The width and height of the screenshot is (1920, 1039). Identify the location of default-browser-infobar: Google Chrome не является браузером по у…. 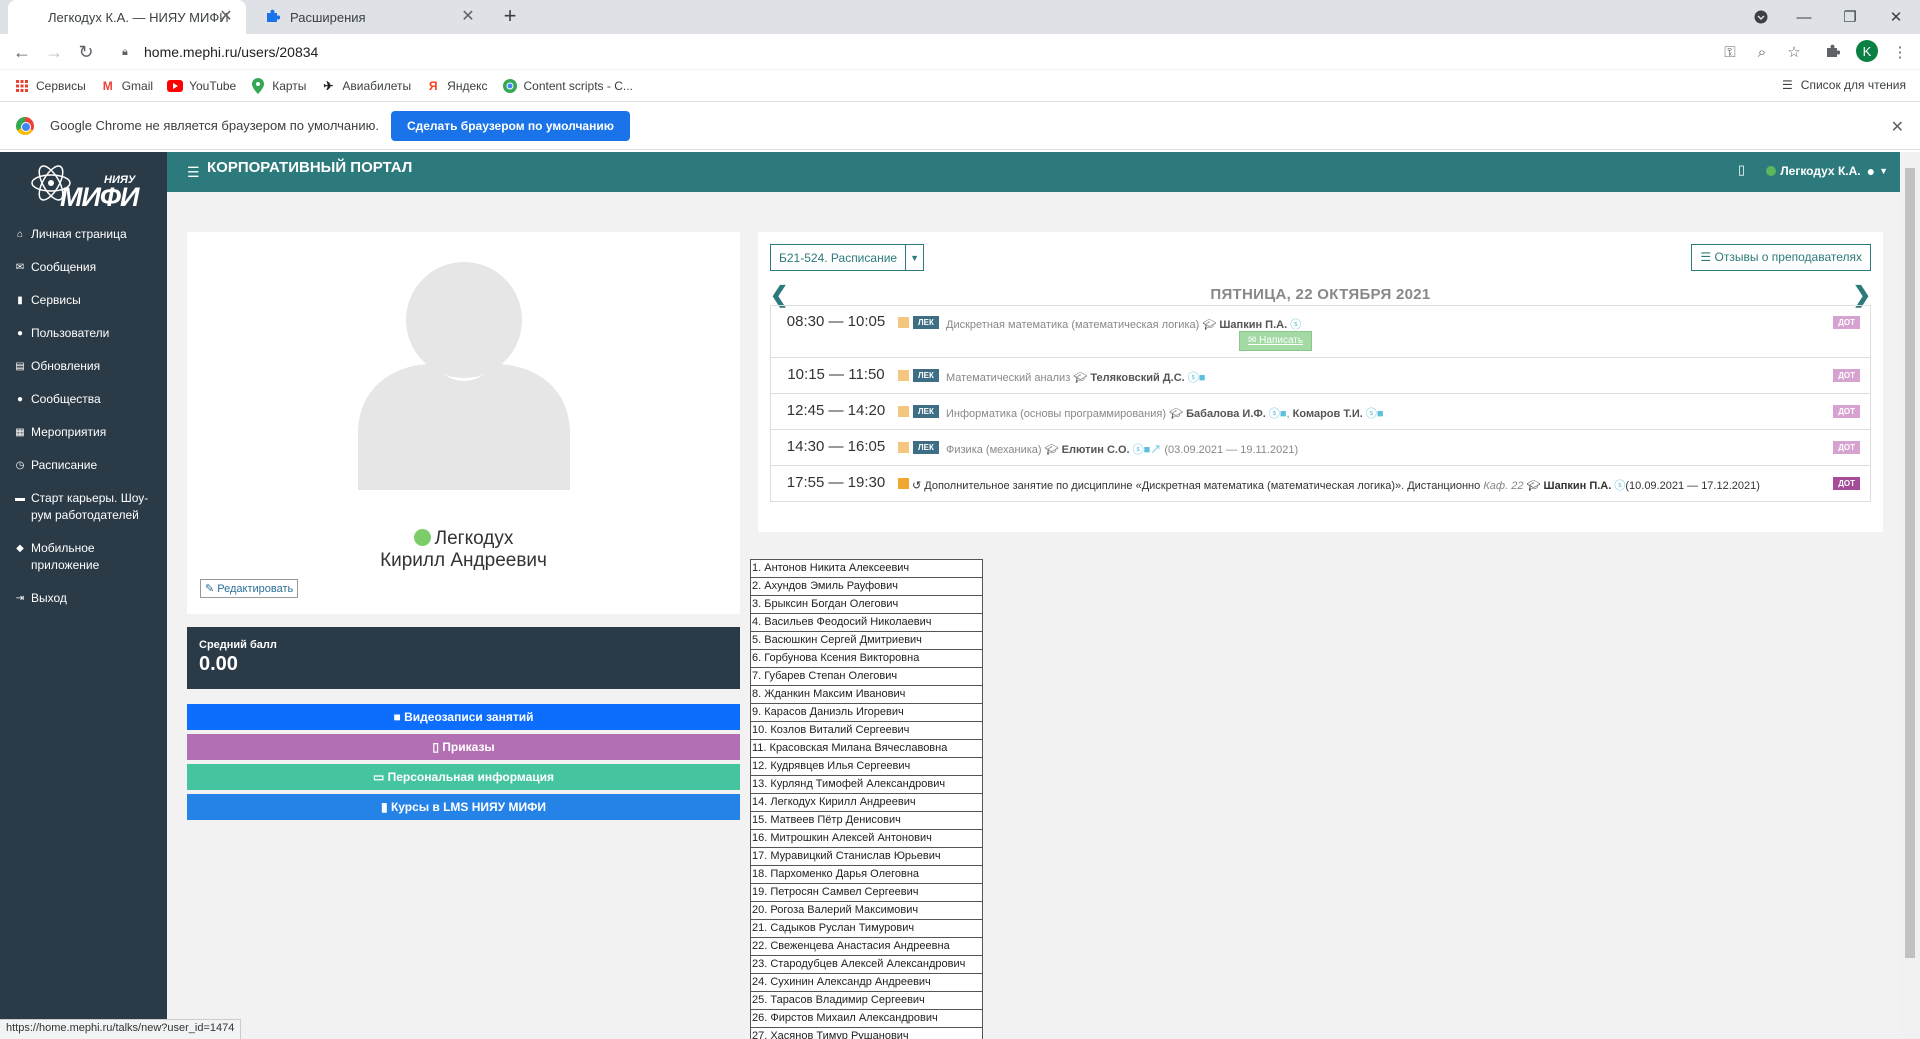
(960, 126).